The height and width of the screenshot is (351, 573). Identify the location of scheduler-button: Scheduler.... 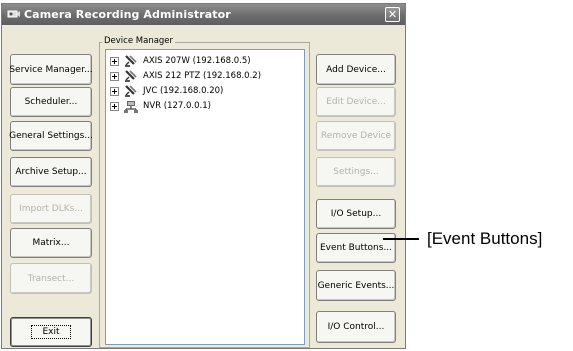
(51, 102).